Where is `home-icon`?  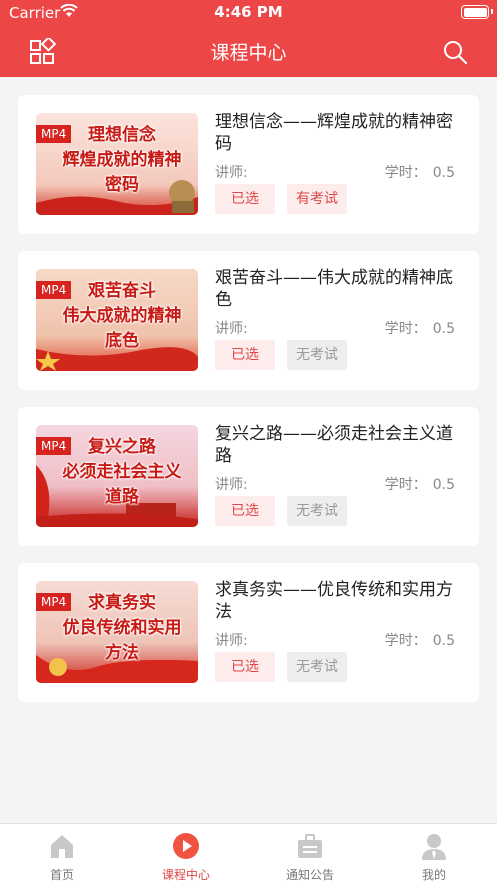 home-icon is located at coordinates (62, 846).